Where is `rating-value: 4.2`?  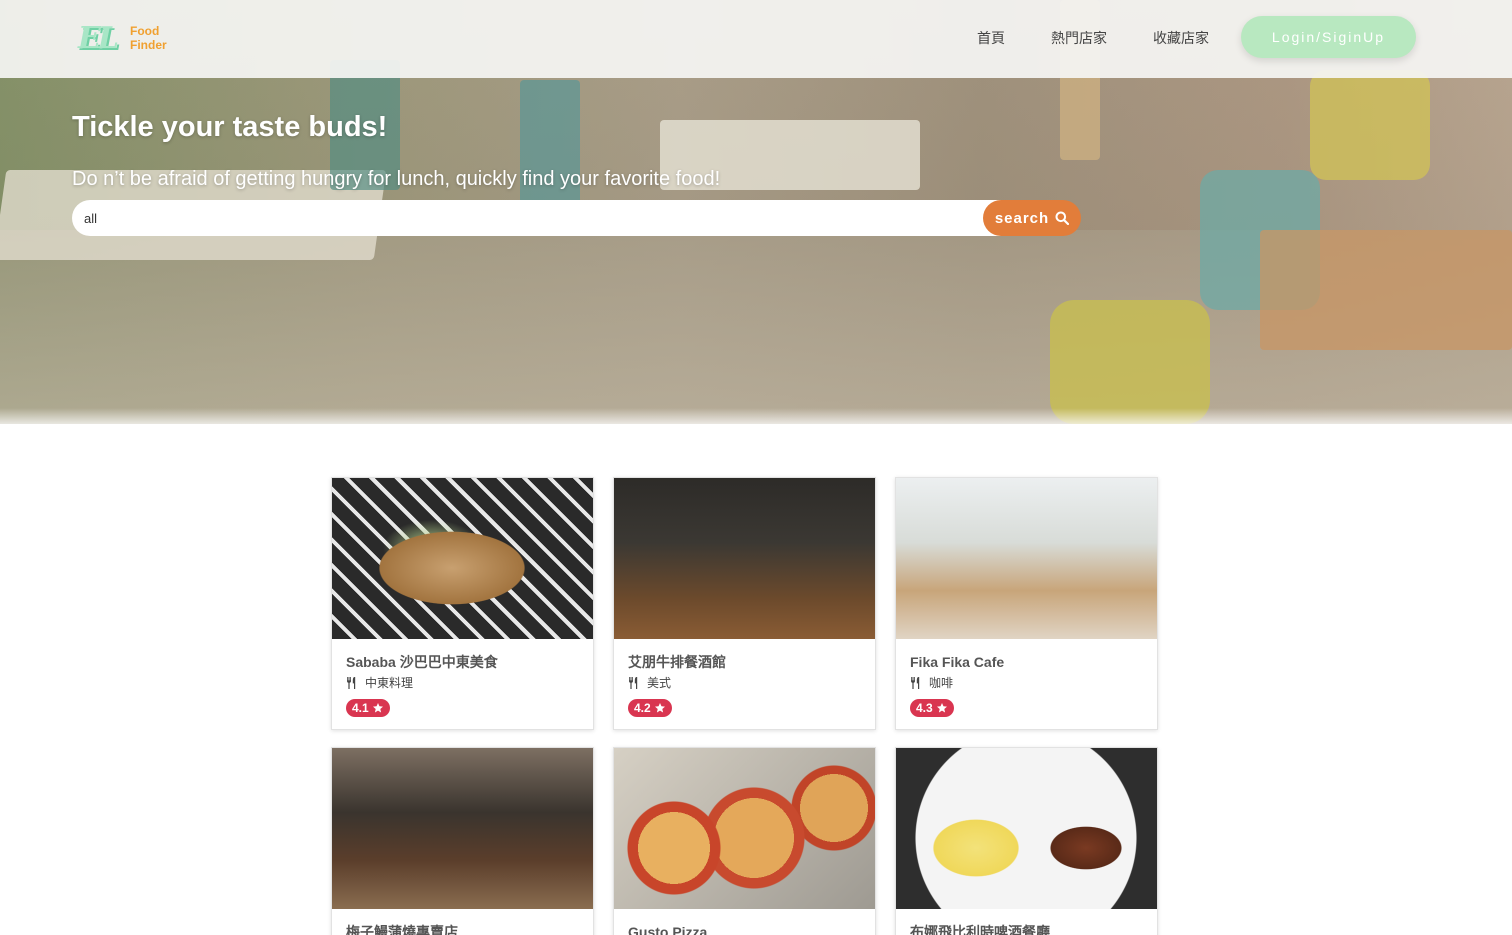
rating-value: 4.2 is located at coordinates (642, 708).